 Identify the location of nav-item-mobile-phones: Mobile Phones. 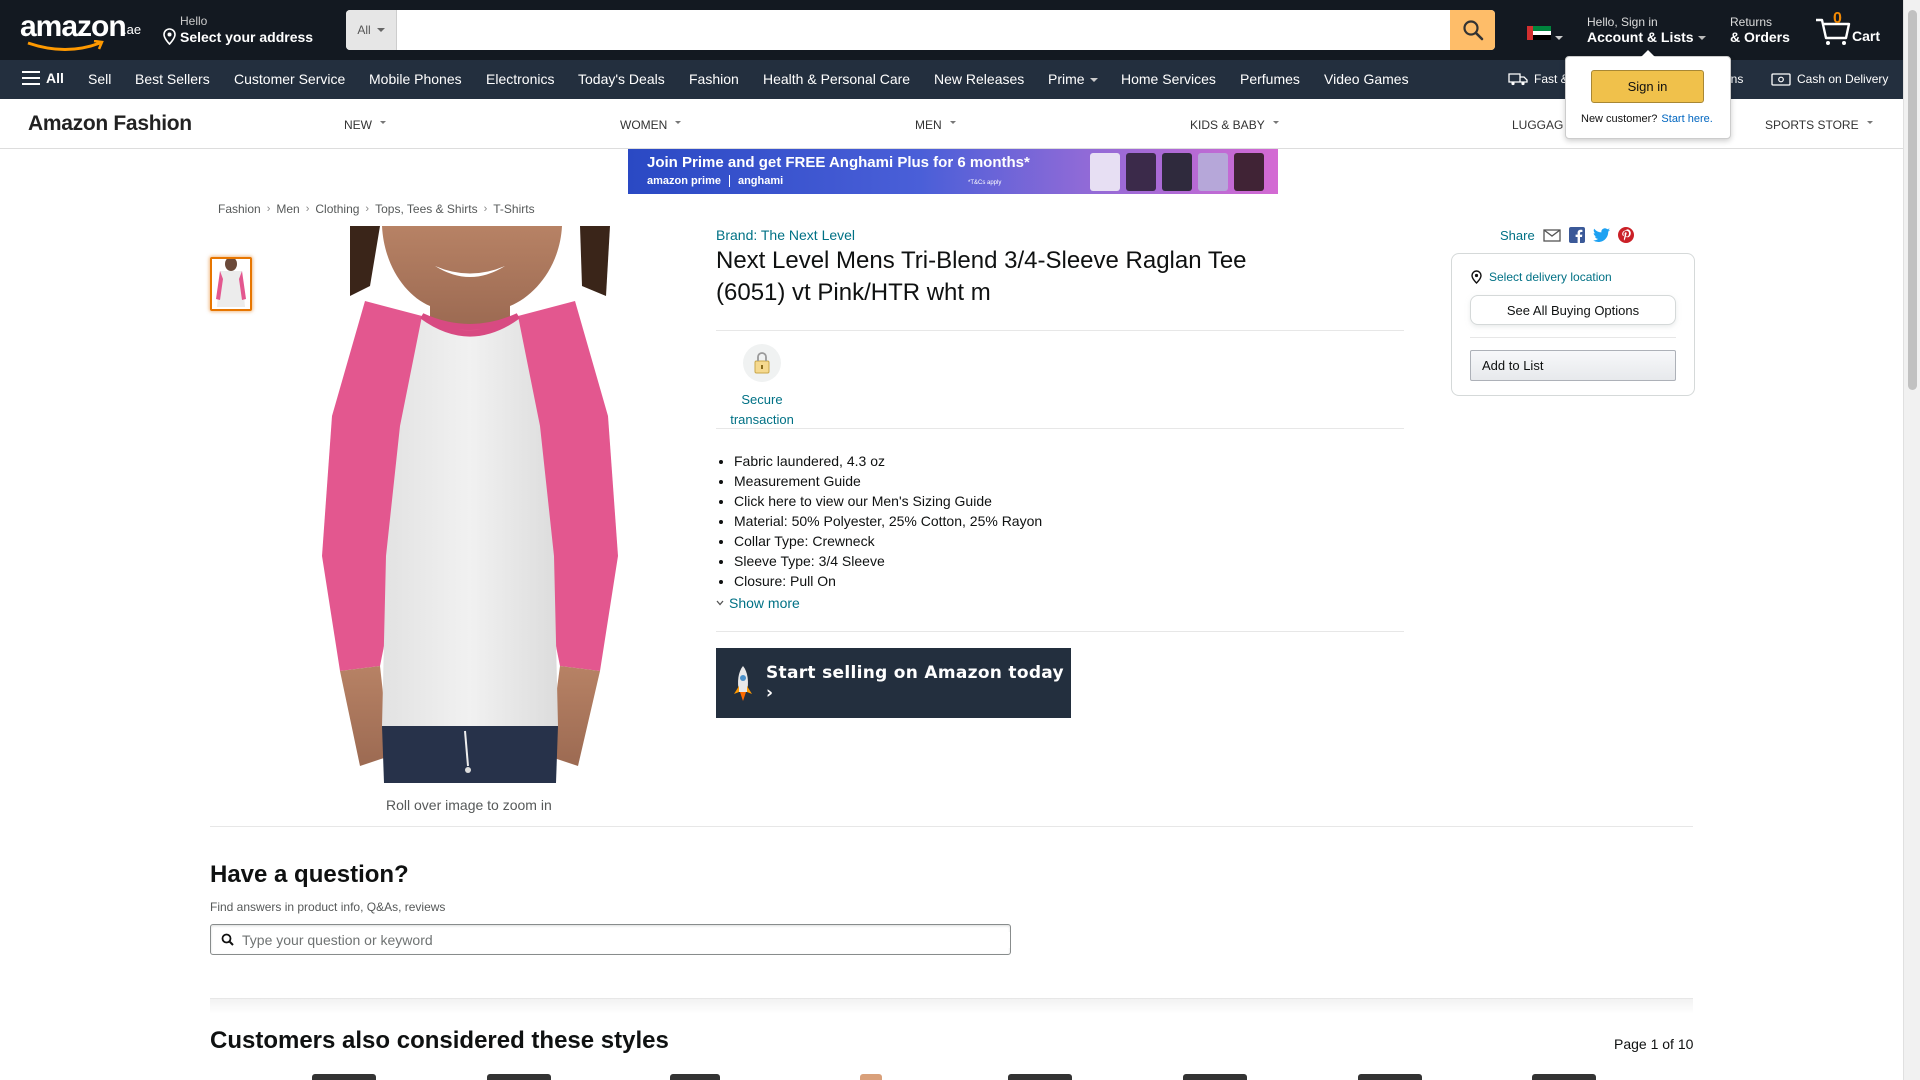
(415, 79).